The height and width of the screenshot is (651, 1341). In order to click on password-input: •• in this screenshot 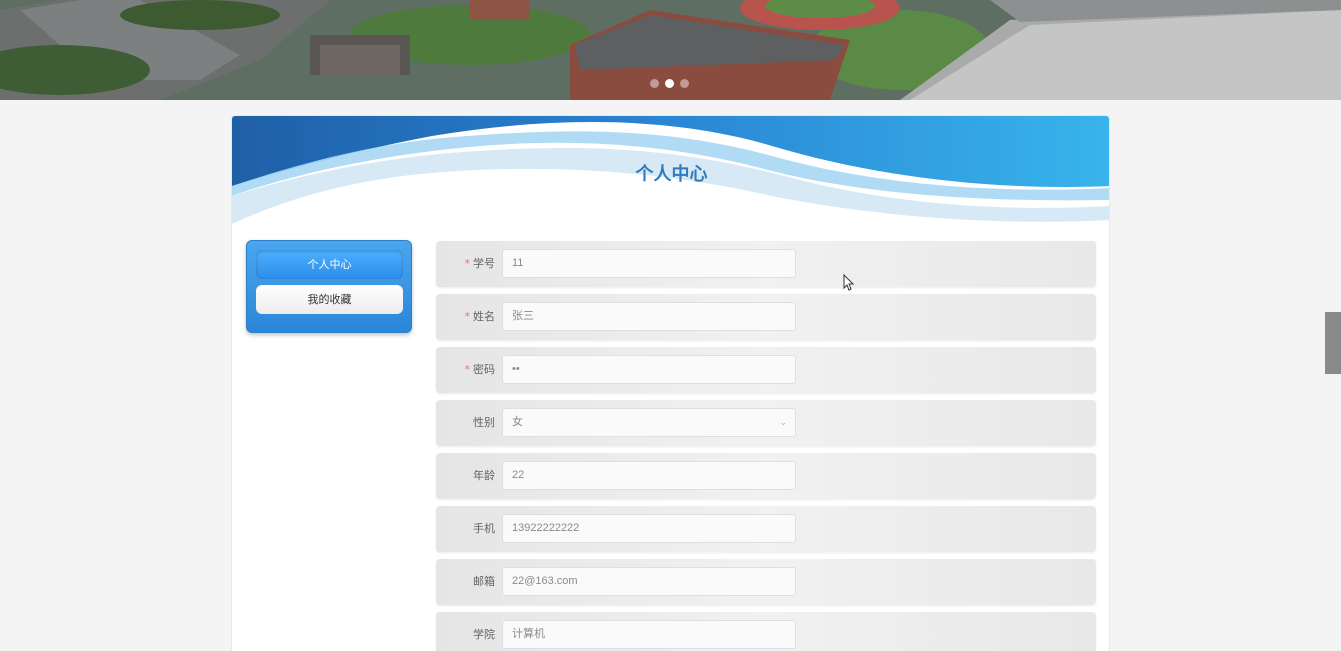, I will do `click(649, 369)`.